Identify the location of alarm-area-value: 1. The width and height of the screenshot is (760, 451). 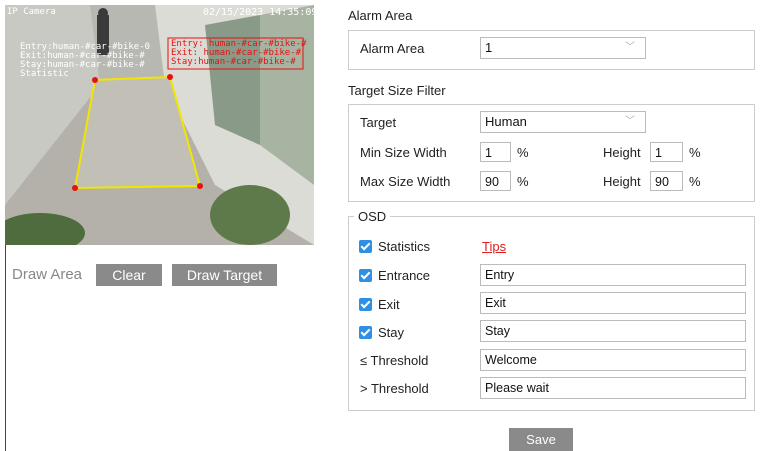
(489, 47).